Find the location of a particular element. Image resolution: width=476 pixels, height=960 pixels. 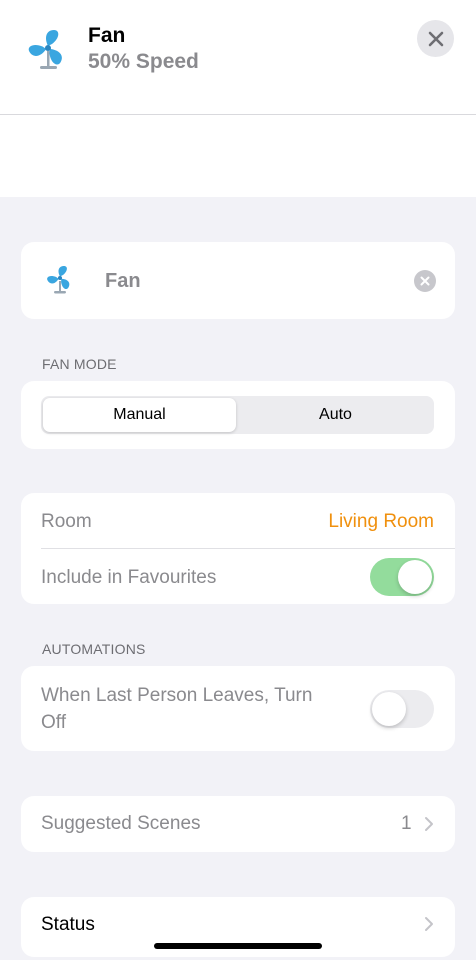

name-field-card: Fan is located at coordinates (238, 280).